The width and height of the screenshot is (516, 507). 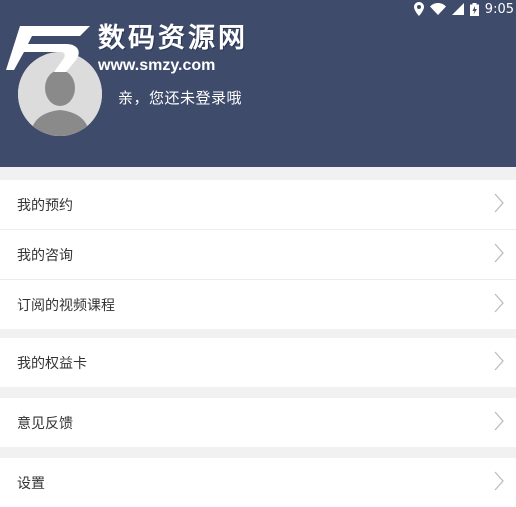 I want to click on menu-group-settings: 设置, so click(x=258, y=482).